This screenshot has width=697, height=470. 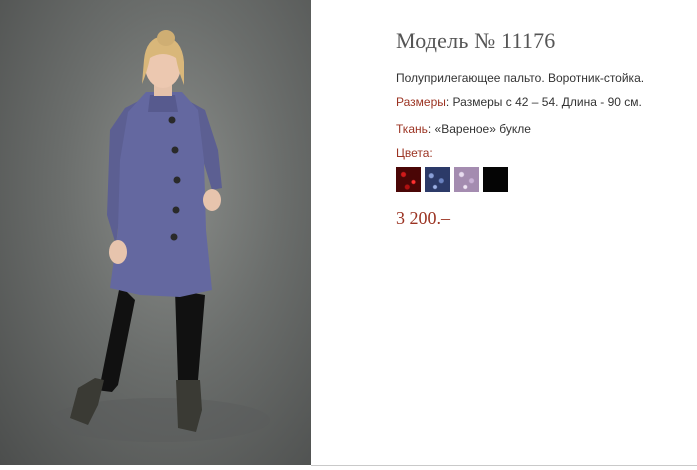 I want to click on colors-label: Цвета:, so click(x=414, y=153).